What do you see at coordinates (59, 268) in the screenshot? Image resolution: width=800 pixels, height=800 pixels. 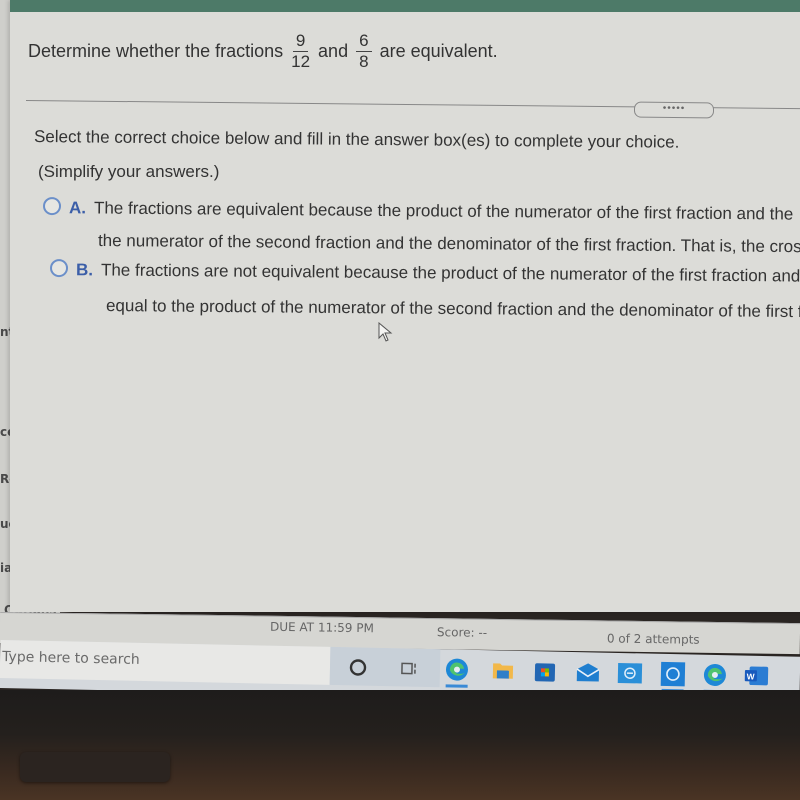 I see `radio-choice-b` at bounding box center [59, 268].